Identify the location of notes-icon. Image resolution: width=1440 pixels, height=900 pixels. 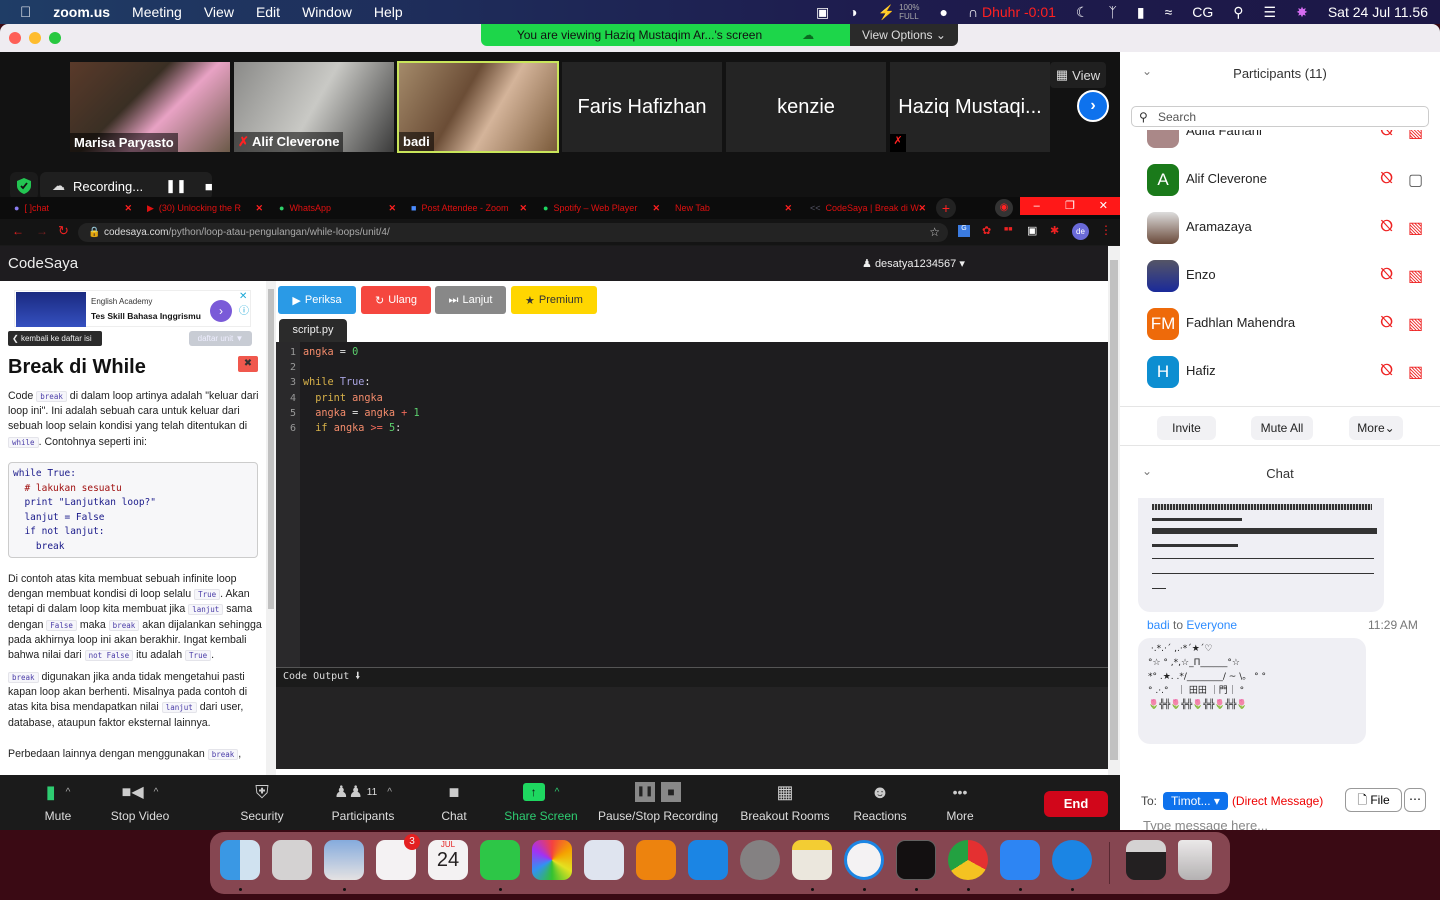
(812, 860).